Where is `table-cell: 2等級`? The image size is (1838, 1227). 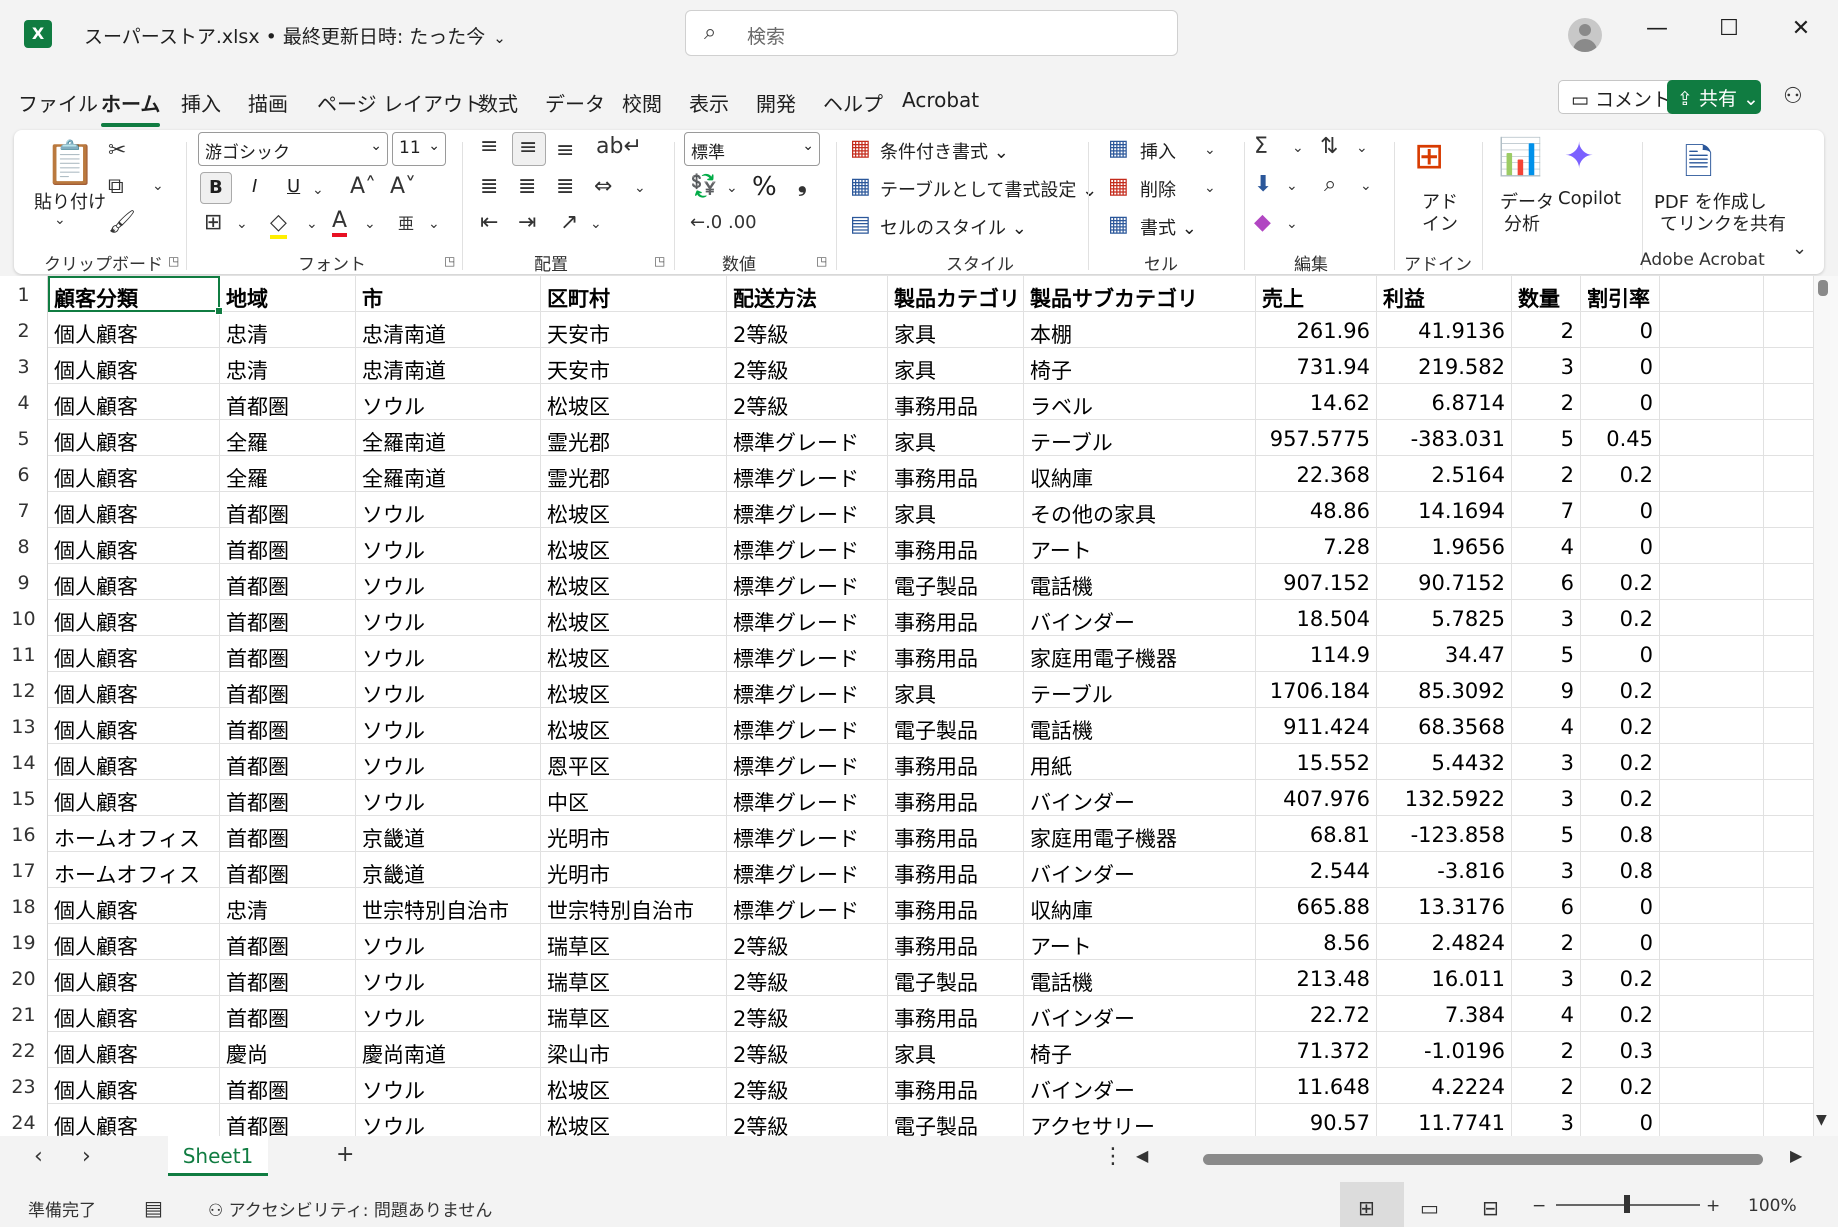
table-cell: 2等級 is located at coordinates (807, 366).